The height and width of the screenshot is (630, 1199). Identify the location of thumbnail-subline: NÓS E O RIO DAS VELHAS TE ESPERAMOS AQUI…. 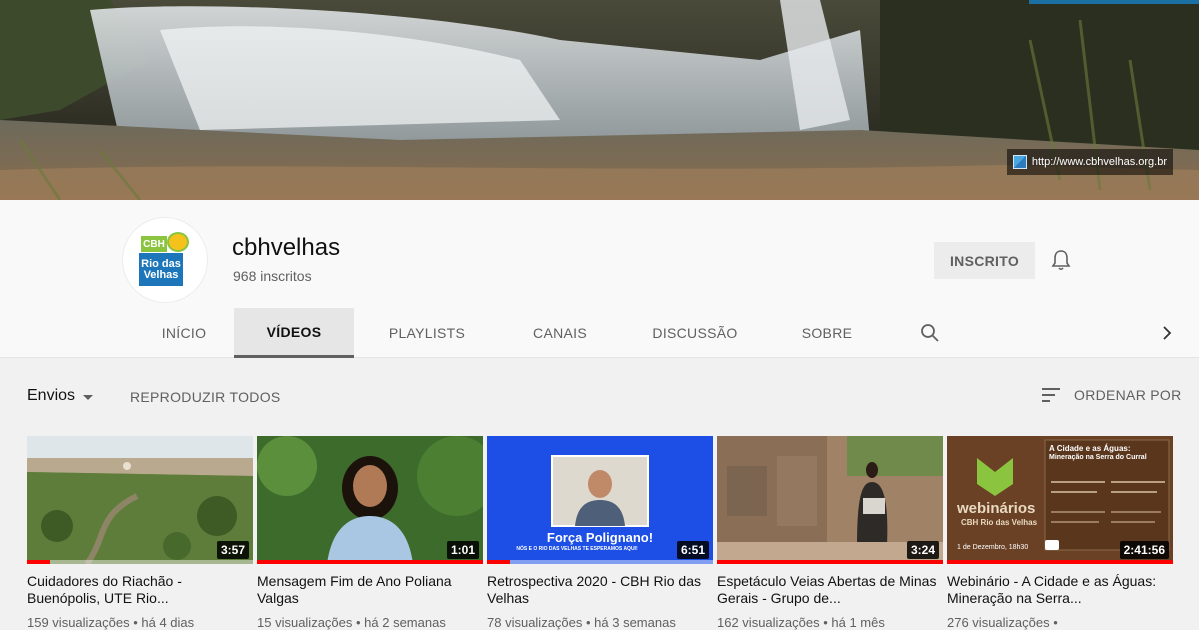
(577, 549).